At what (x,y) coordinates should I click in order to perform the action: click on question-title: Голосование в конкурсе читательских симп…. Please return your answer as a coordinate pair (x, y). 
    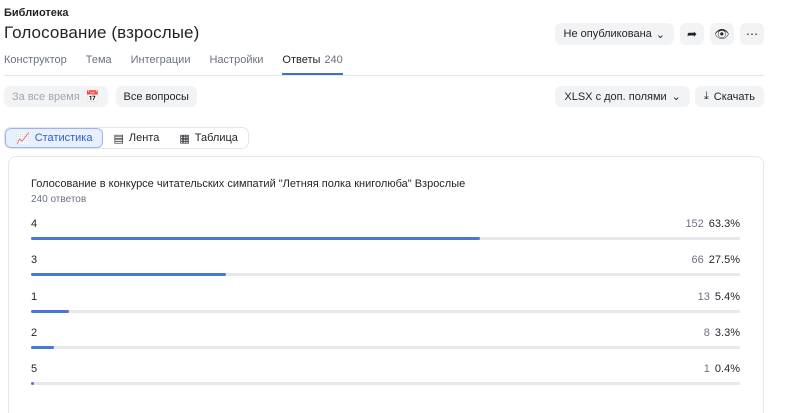
    Looking at the image, I should click on (248, 184).